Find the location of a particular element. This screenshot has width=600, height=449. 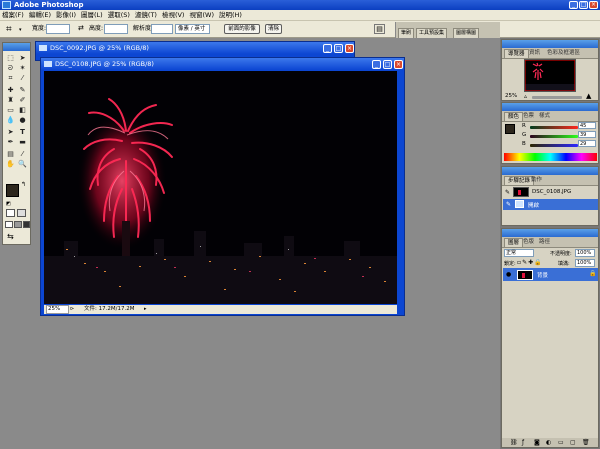

new-group-icon: ▭ is located at coordinates (561, 442).